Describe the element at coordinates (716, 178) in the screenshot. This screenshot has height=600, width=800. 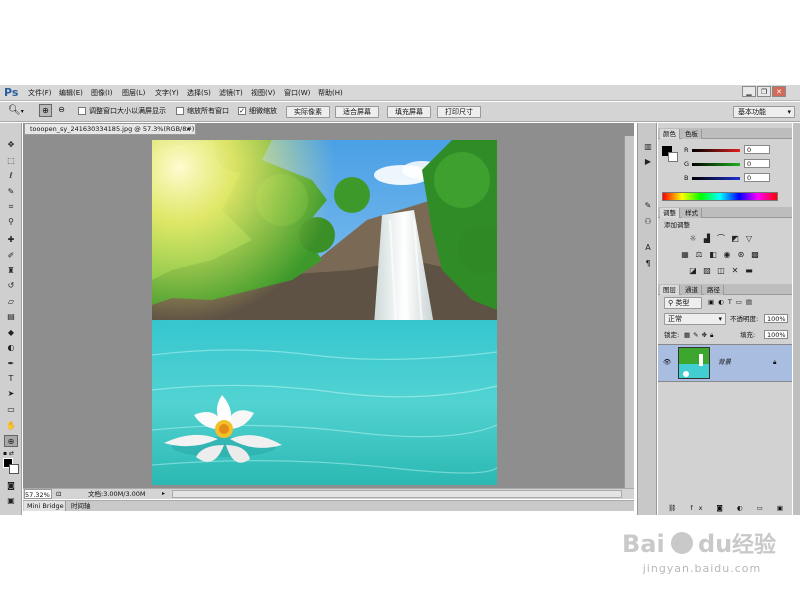
I see `blue-slider` at that location.